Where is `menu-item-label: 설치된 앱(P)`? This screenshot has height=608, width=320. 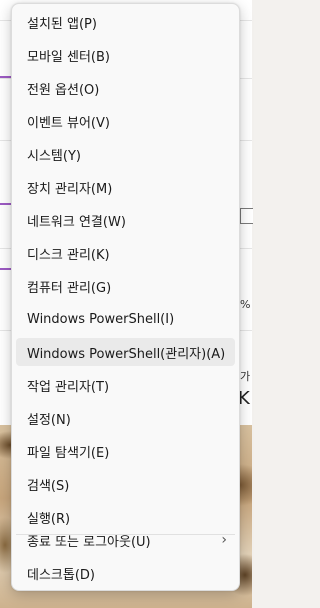 menu-item-label: 설치된 앱(P) is located at coordinates (62, 24).